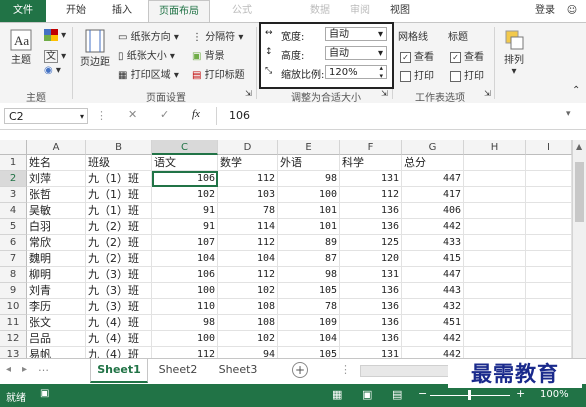  Describe the element at coordinates (248, 163) in the screenshot. I see `header-cell: 数学` at that location.